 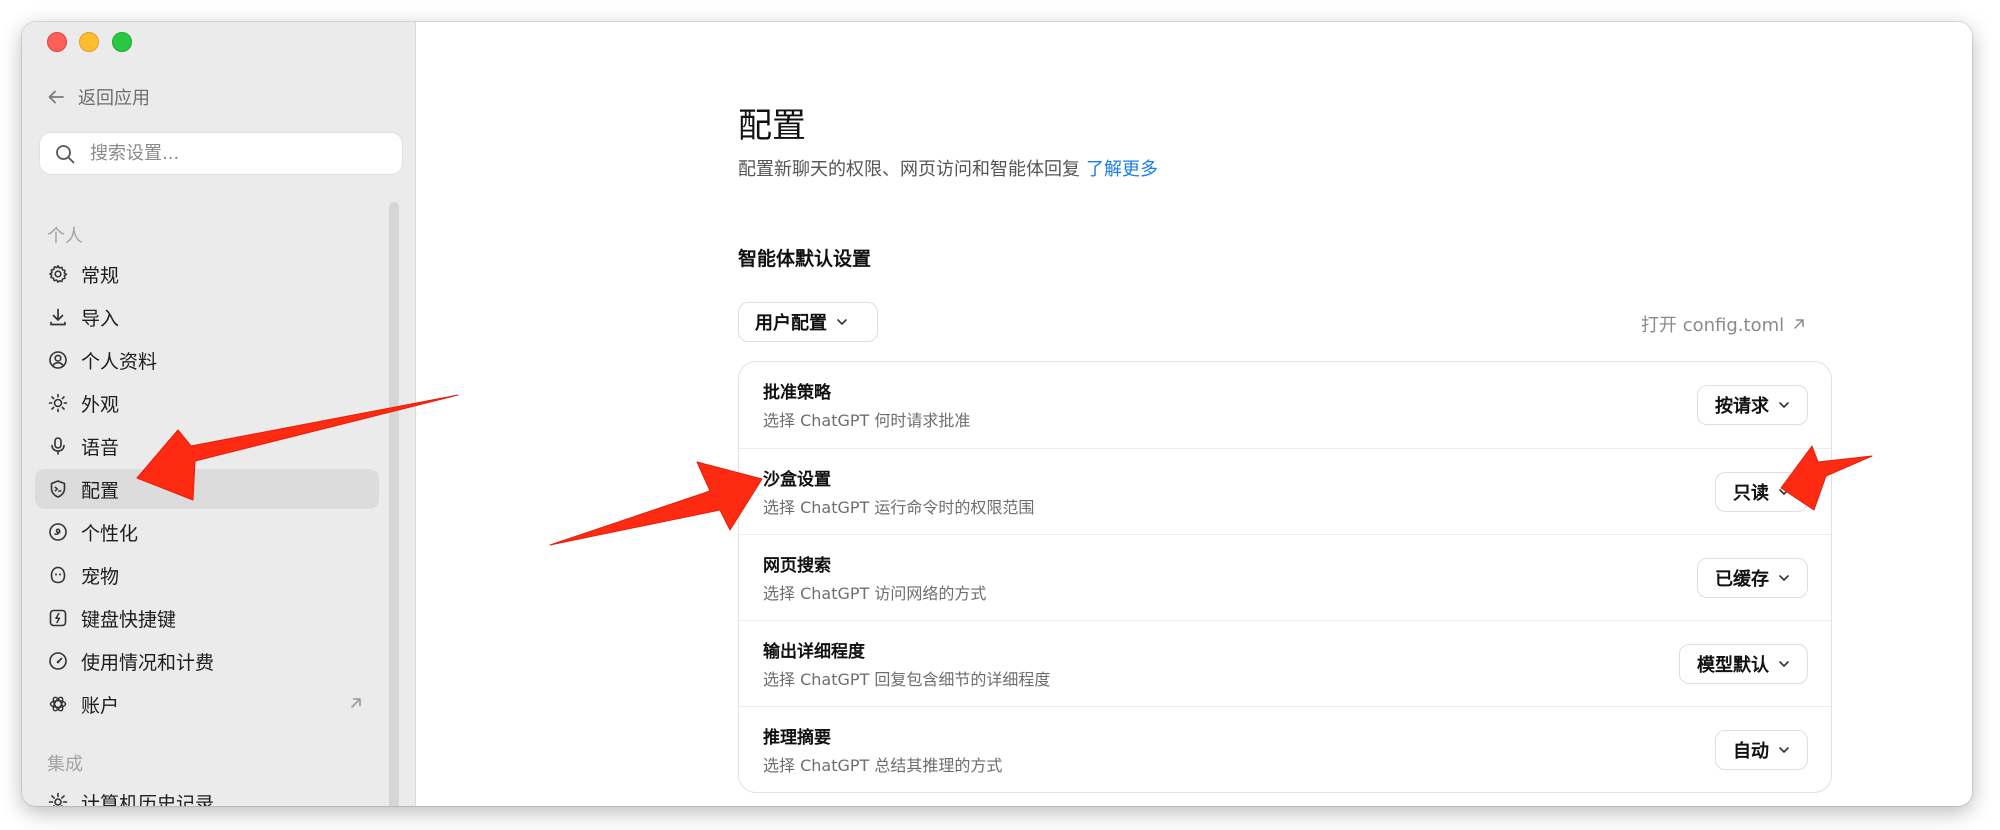 What do you see at coordinates (58, 575) in the screenshot?
I see `pet-icon` at bounding box center [58, 575].